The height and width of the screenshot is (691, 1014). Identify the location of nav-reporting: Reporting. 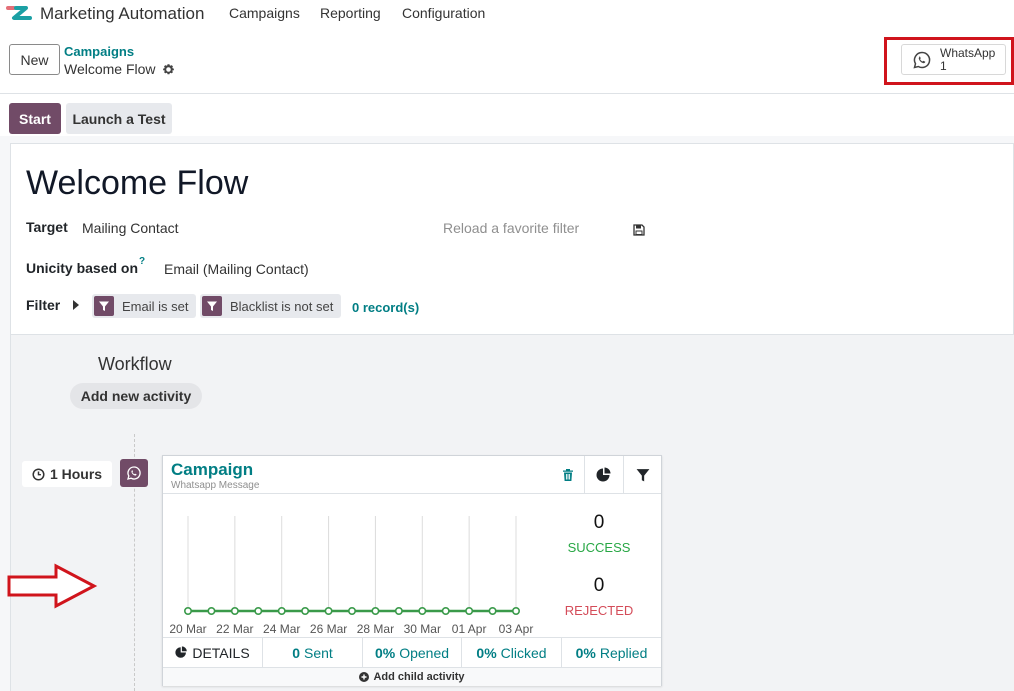
(350, 13).